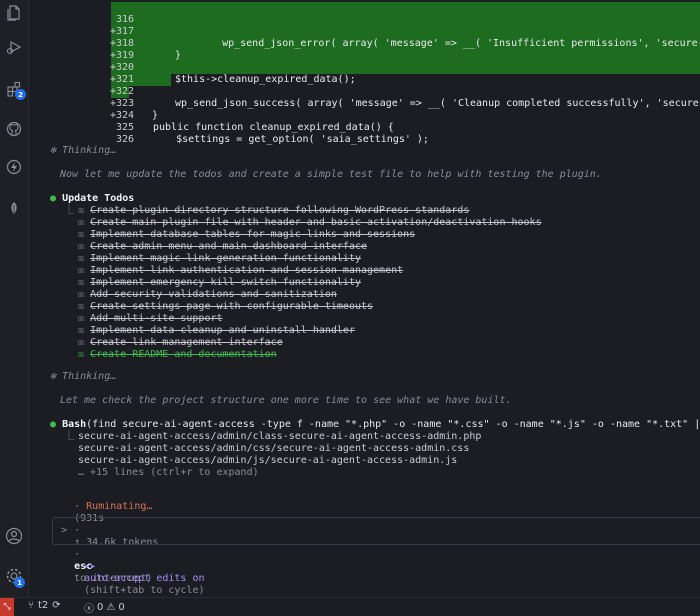  I want to click on code-line: 322 + }, so click(364, 97).